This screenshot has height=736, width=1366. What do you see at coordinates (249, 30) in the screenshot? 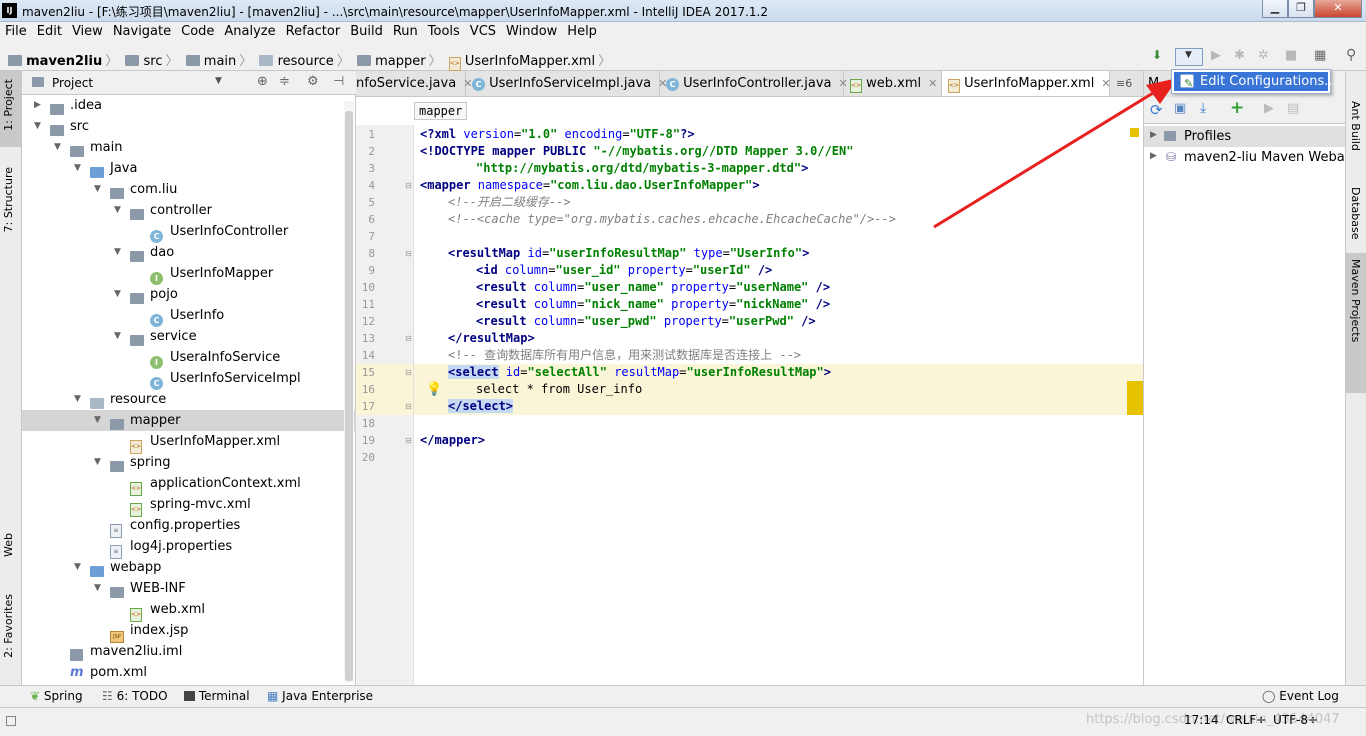
I see `menu-analyze: Analyze` at bounding box center [249, 30].